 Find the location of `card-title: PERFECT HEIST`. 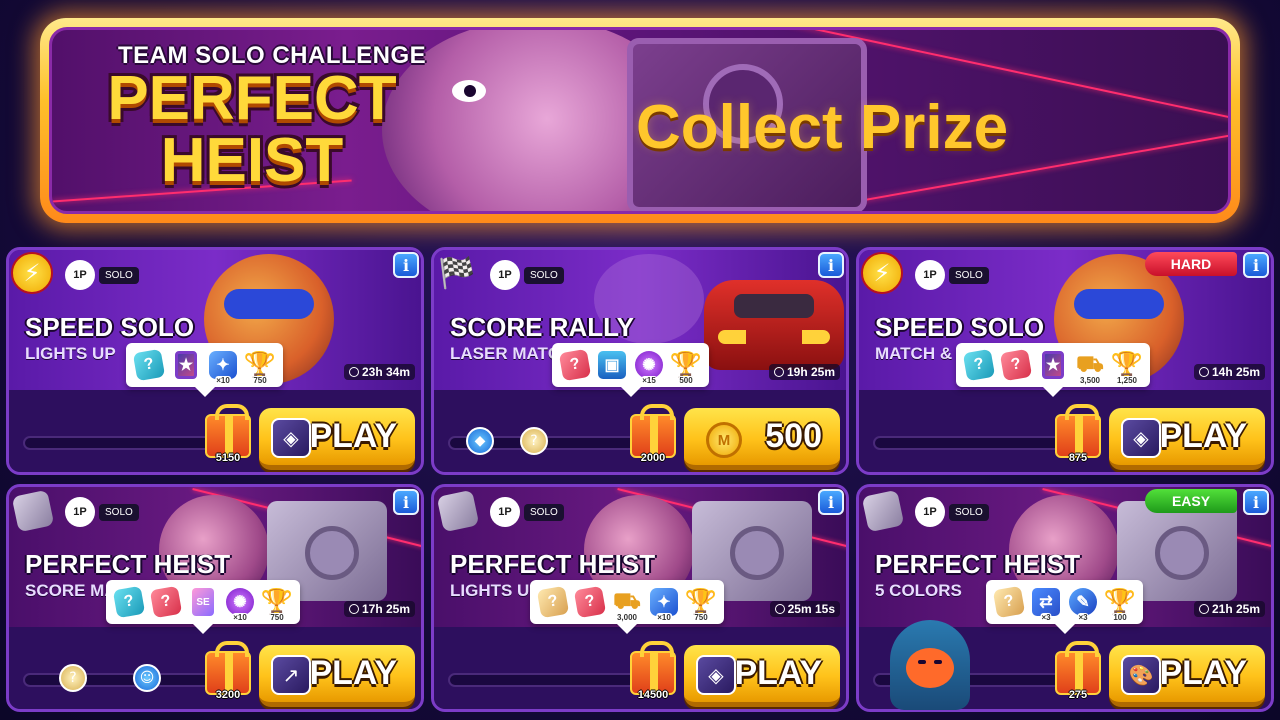

card-title: PERFECT HEIST is located at coordinates (553, 564).